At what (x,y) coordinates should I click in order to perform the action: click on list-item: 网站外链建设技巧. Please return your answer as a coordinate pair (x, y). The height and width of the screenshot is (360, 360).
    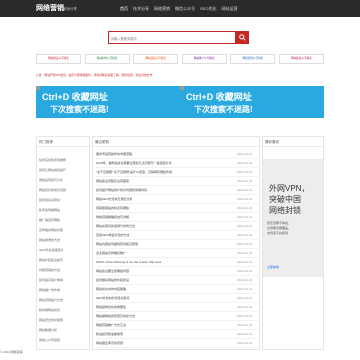
    Looking at the image, I should click on (63, 260).